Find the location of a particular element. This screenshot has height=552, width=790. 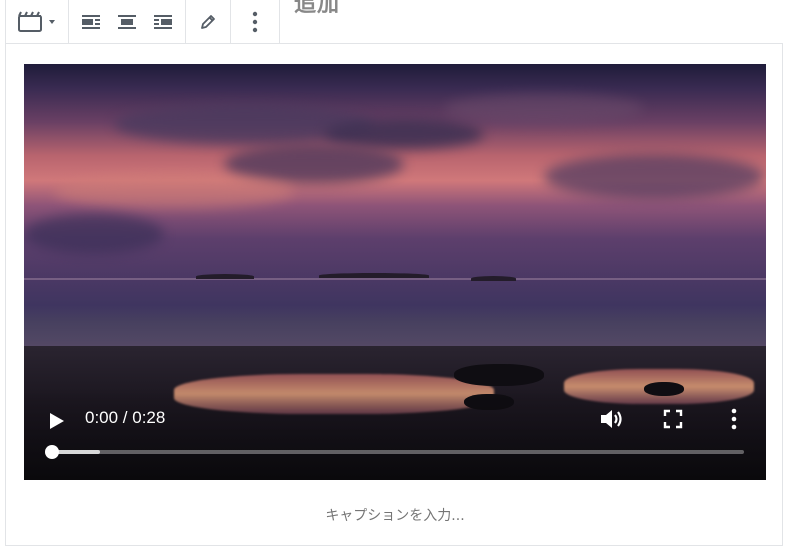

play-button is located at coordinates (56, 421).